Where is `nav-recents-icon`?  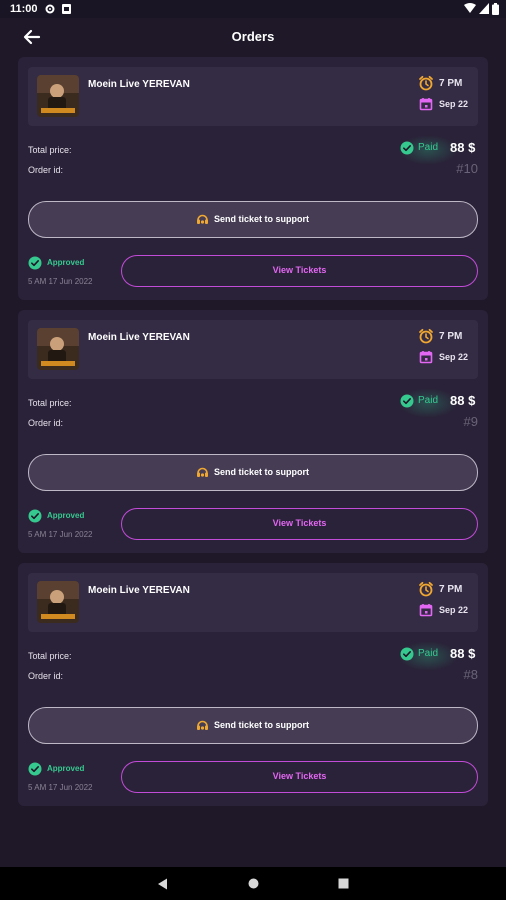 nav-recents-icon is located at coordinates (343, 883).